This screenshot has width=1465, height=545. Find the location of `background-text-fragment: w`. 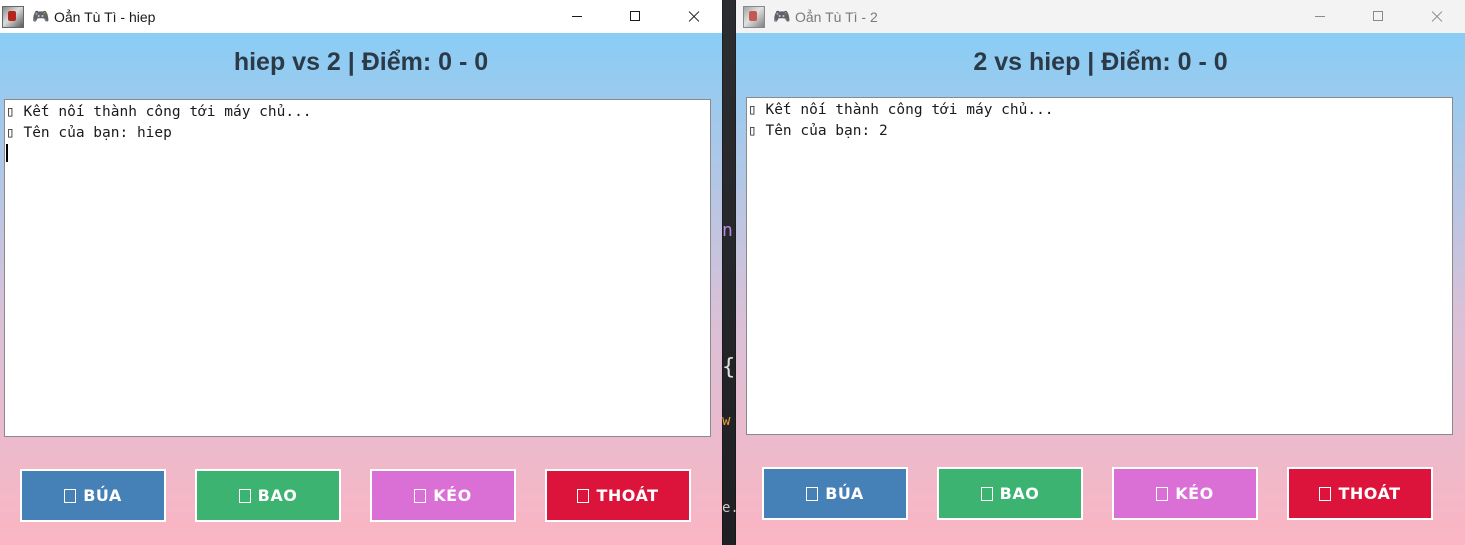

background-text-fragment: w is located at coordinates (726, 421).